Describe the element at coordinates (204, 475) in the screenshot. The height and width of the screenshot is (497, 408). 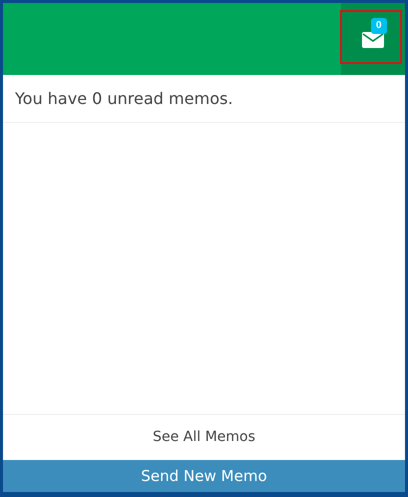
I see `send-memo-button: Send New Memo` at that location.